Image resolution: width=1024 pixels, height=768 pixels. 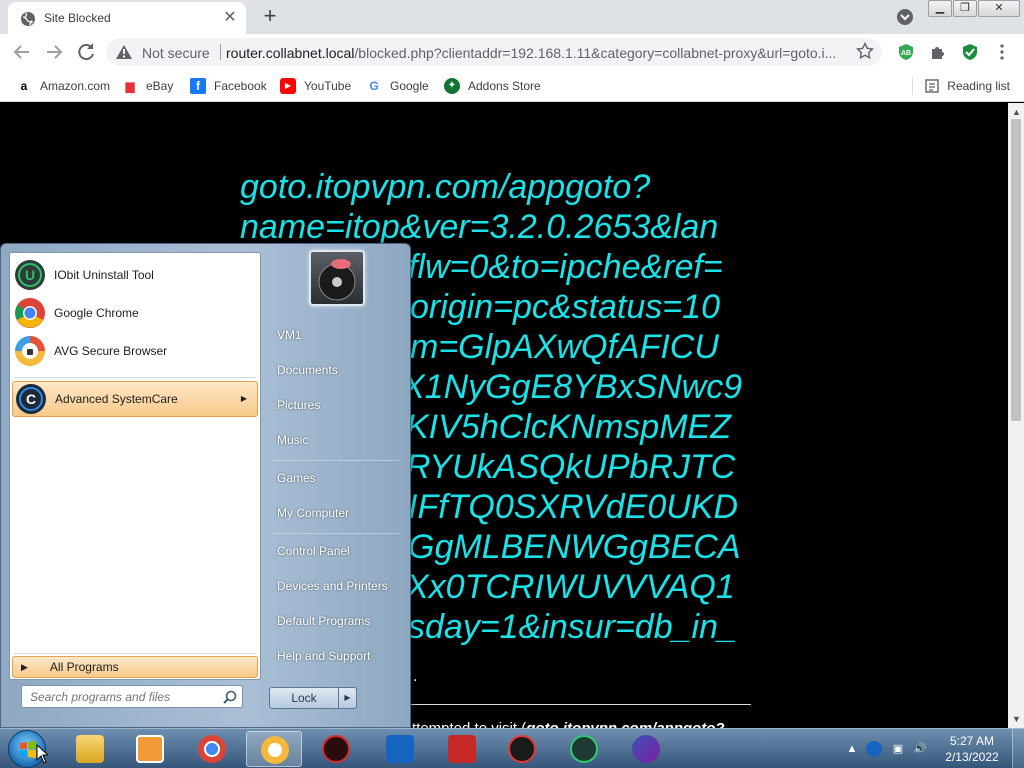 What do you see at coordinates (230, 697) in the screenshot?
I see `search-icon` at bounding box center [230, 697].